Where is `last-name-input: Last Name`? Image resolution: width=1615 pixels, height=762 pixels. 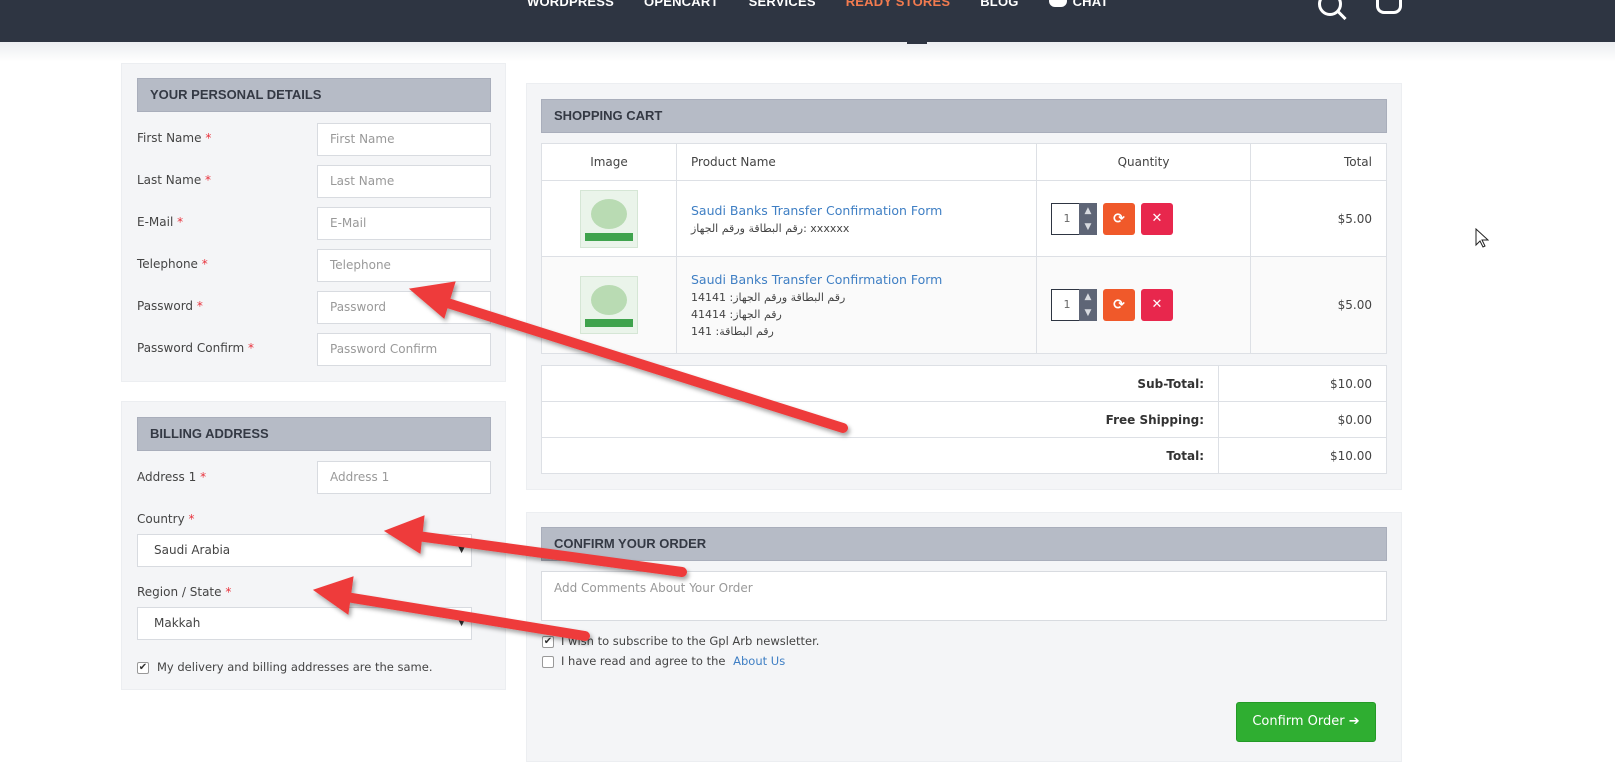 last-name-input: Last Name is located at coordinates (404, 181).